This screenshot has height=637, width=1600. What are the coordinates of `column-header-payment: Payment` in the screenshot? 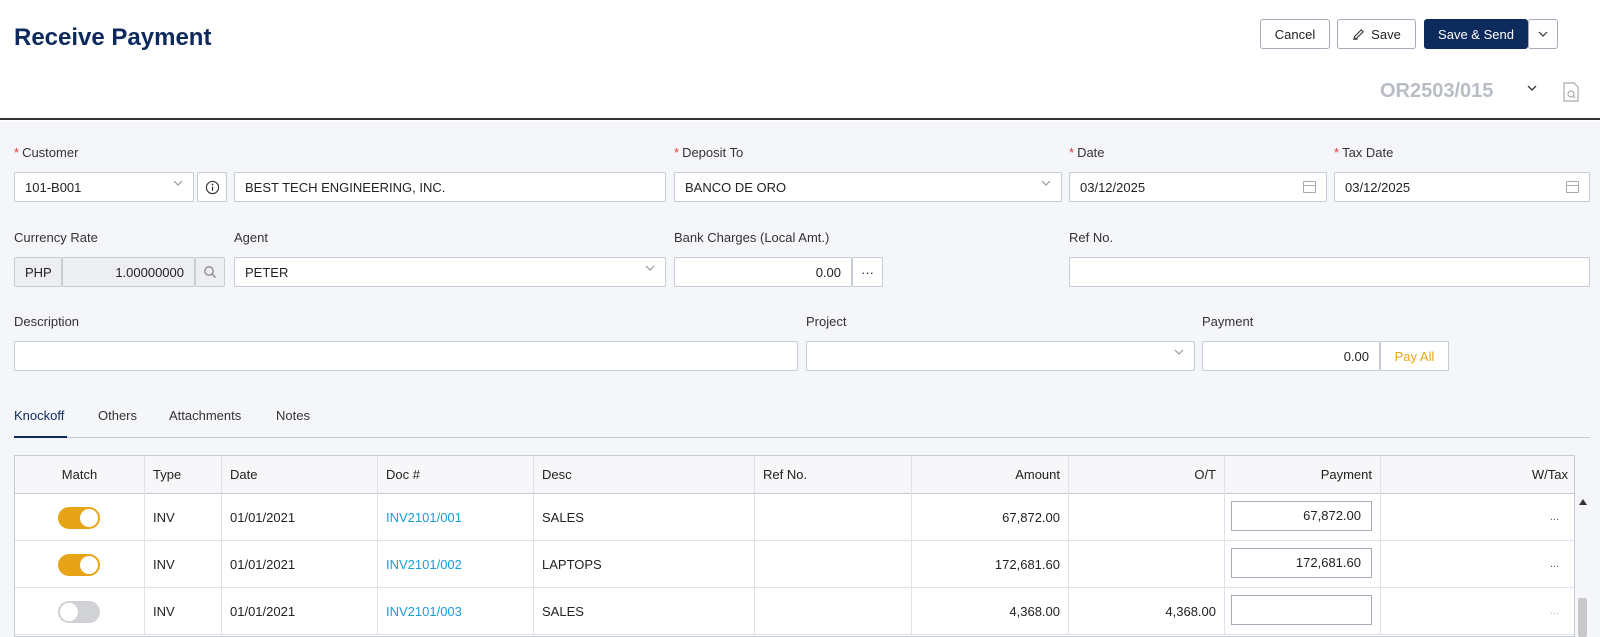 It's located at (1303, 475).